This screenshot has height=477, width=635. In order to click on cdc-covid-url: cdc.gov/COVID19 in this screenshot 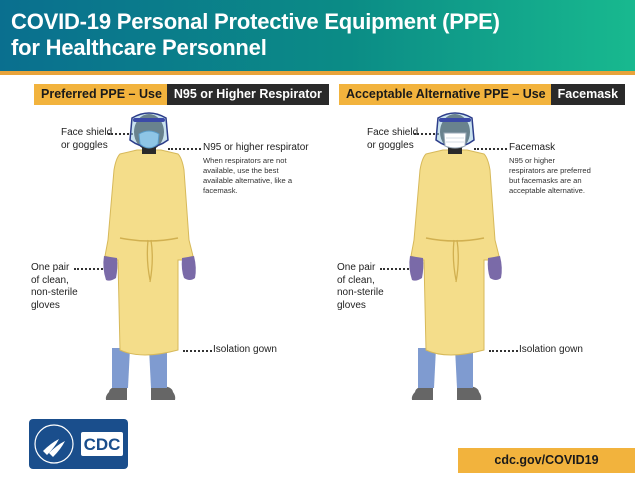, I will do `click(546, 460)`.